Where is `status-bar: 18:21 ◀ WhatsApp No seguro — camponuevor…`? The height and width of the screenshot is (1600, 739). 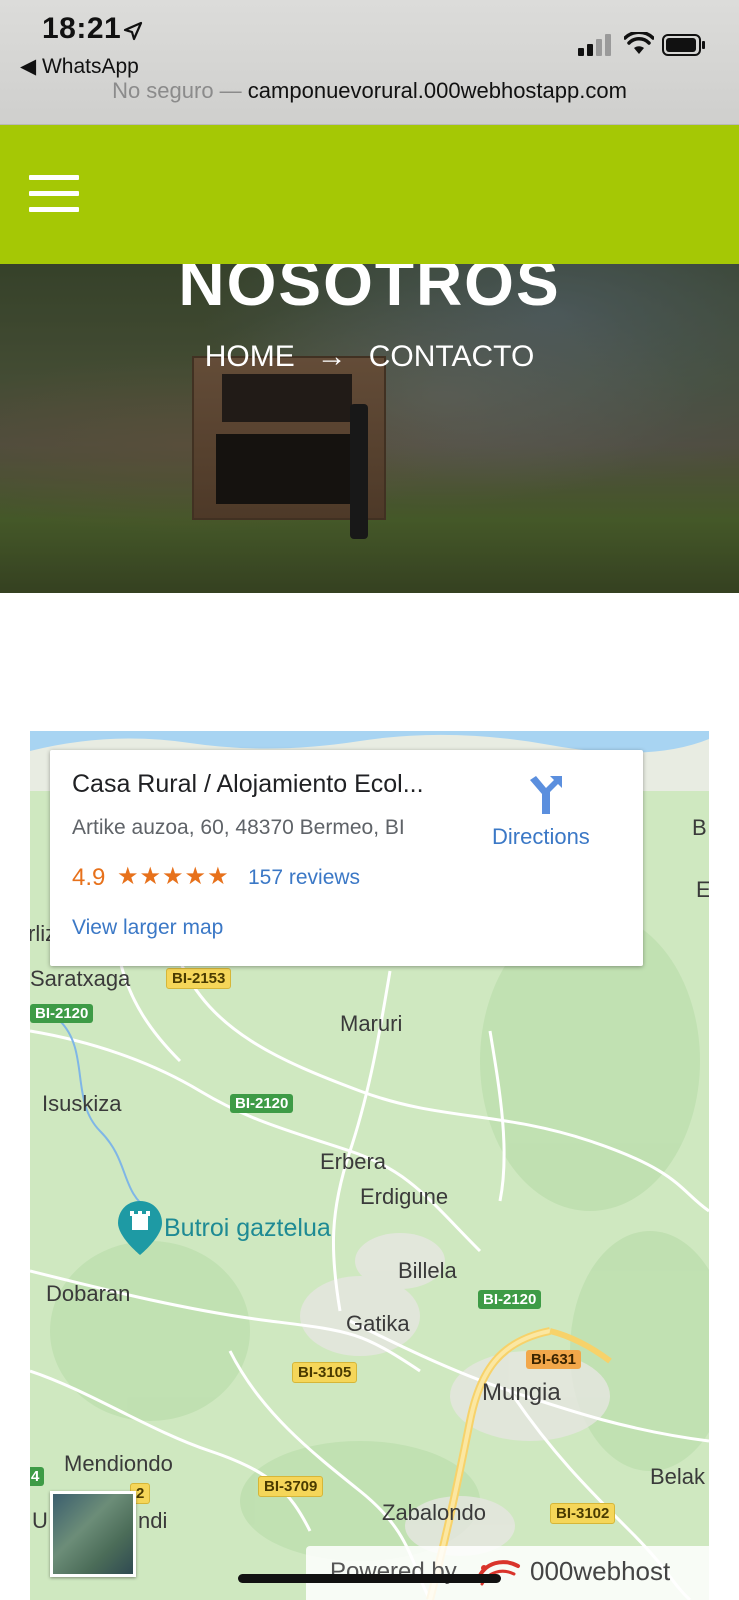 status-bar: 18:21 ◀ WhatsApp No seguro — camponuevor… is located at coordinates (369, 62).